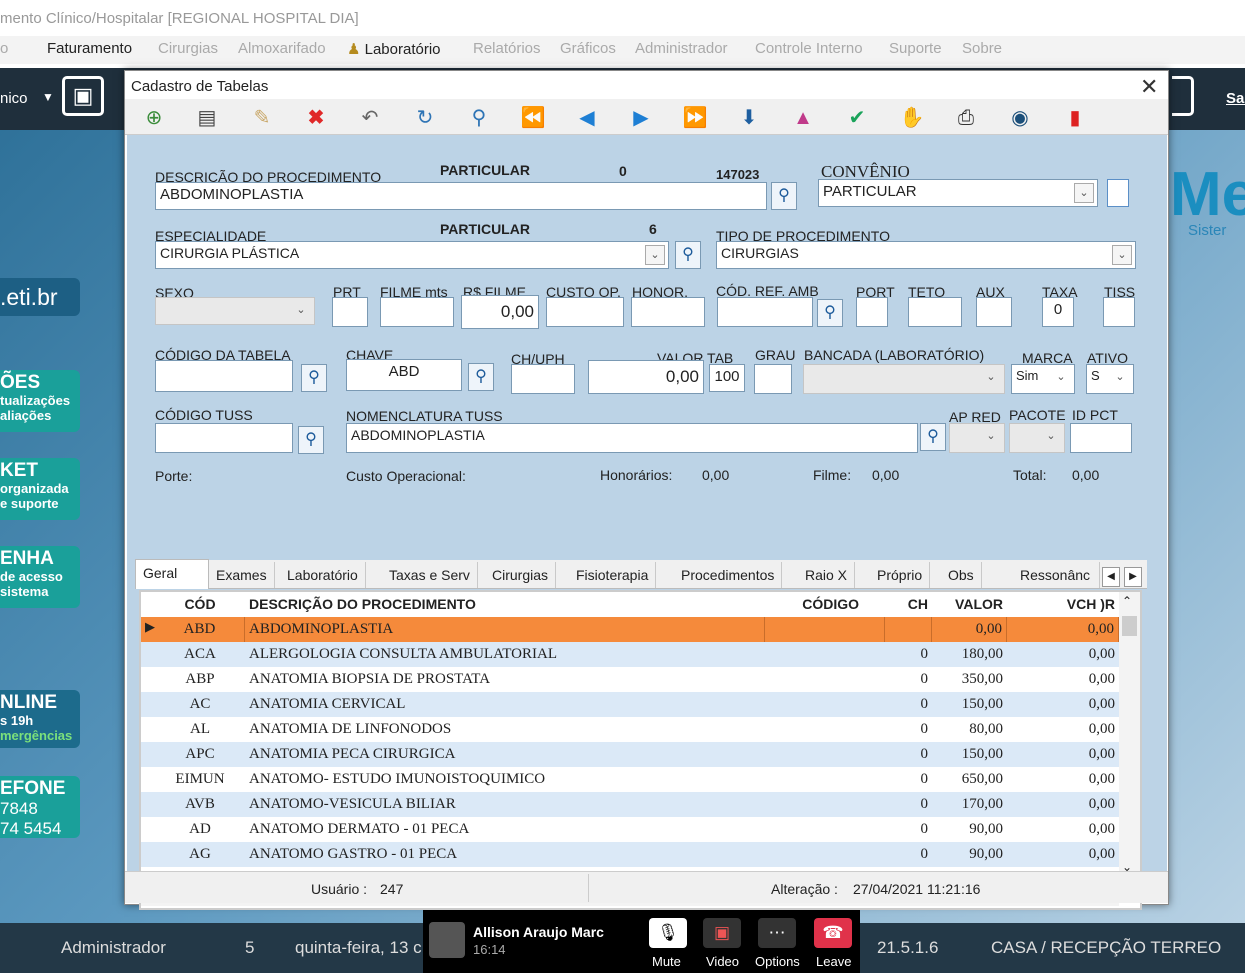 The image size is (1245, 973). What do you see at coordinates (641, 118) in the screenshot?
I see `next-icon: ▶` at bounding box center [641, 118].